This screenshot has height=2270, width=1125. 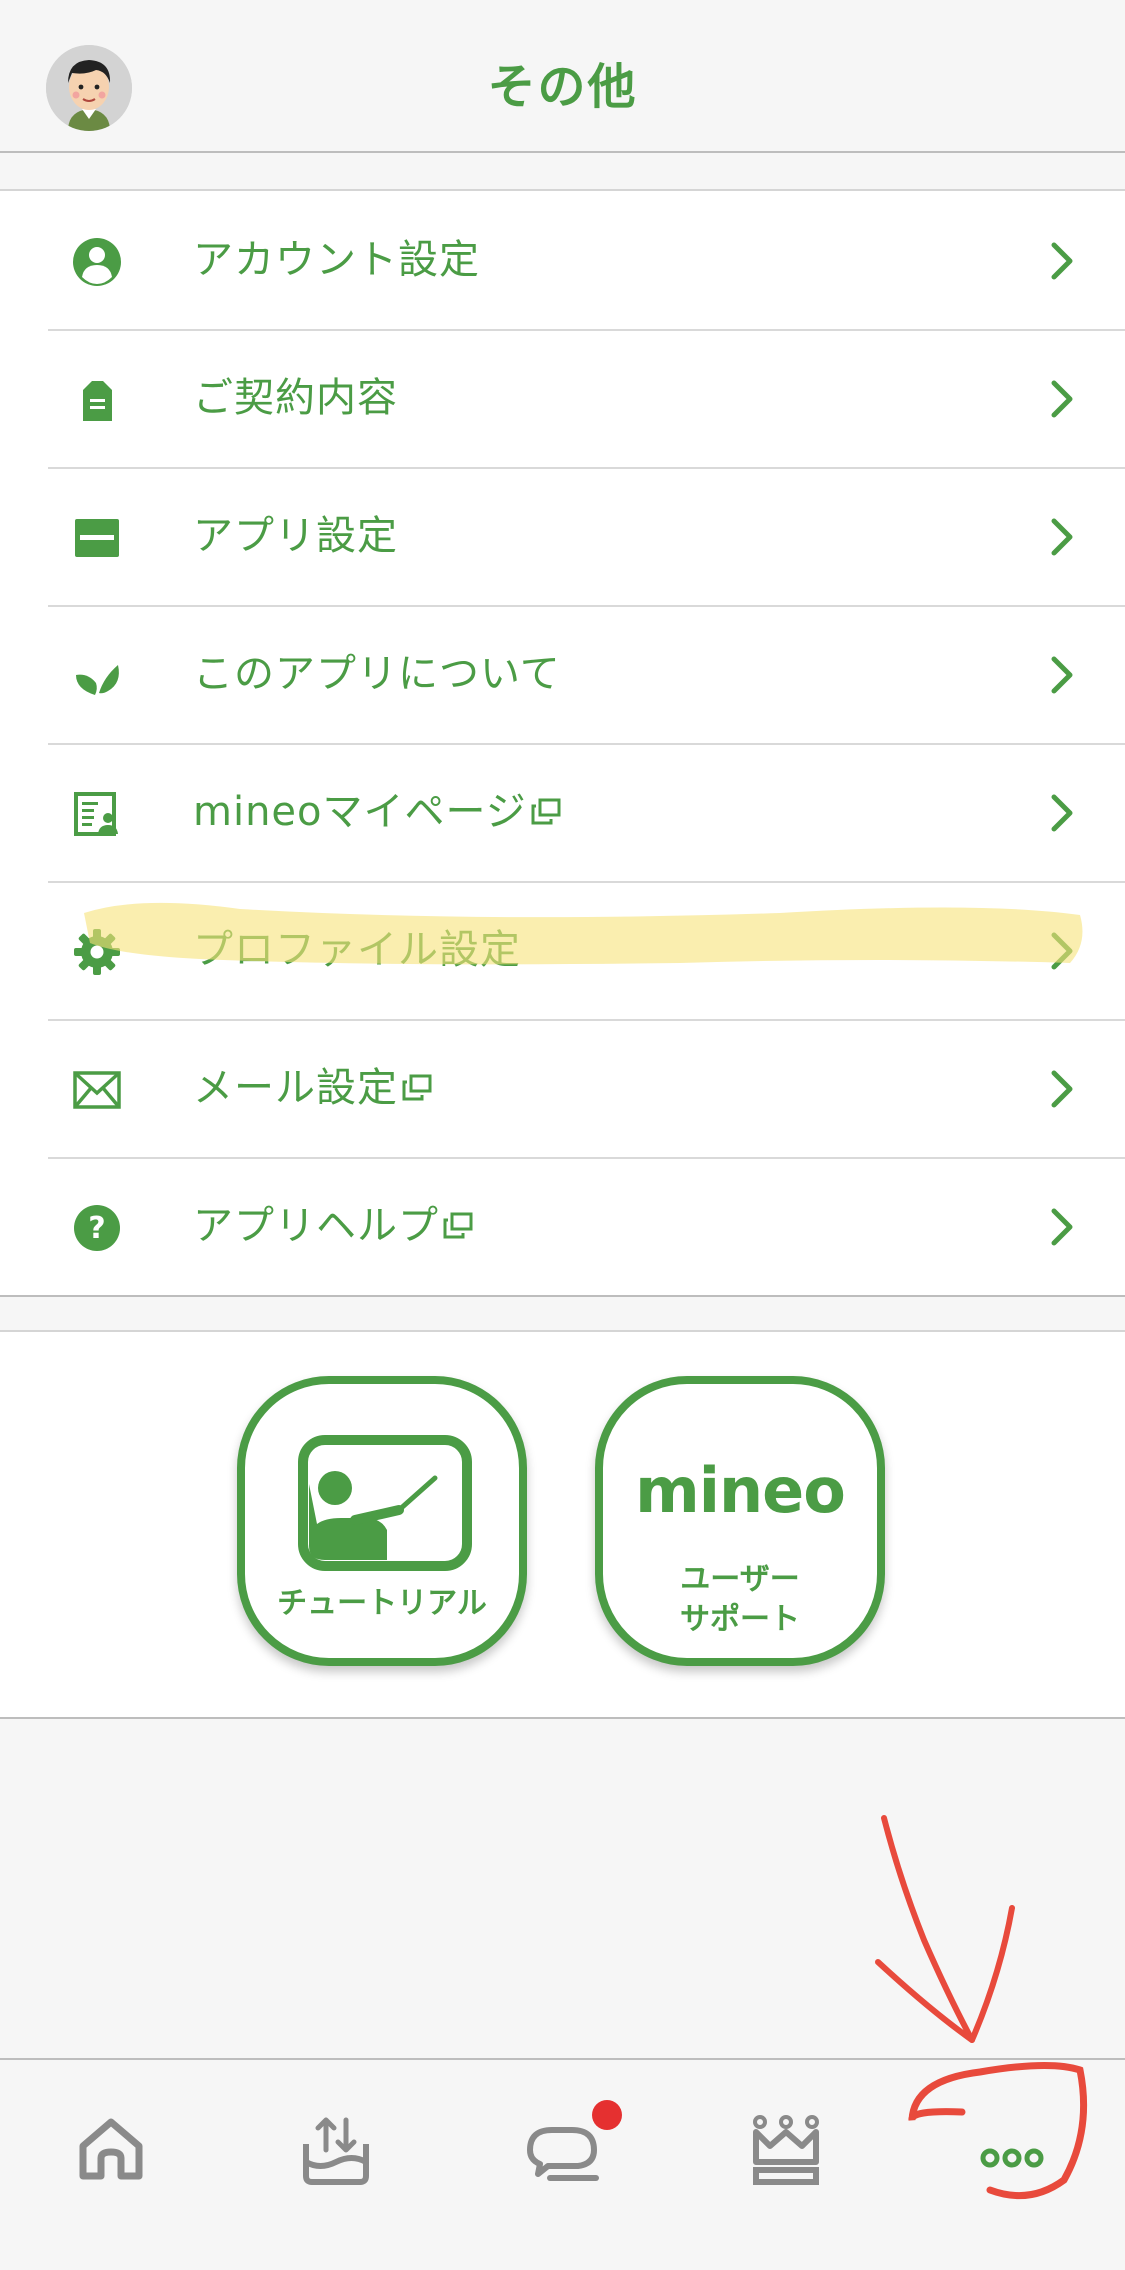 I want to click on bottom-tab-bar, so click(x=562, y=2164).